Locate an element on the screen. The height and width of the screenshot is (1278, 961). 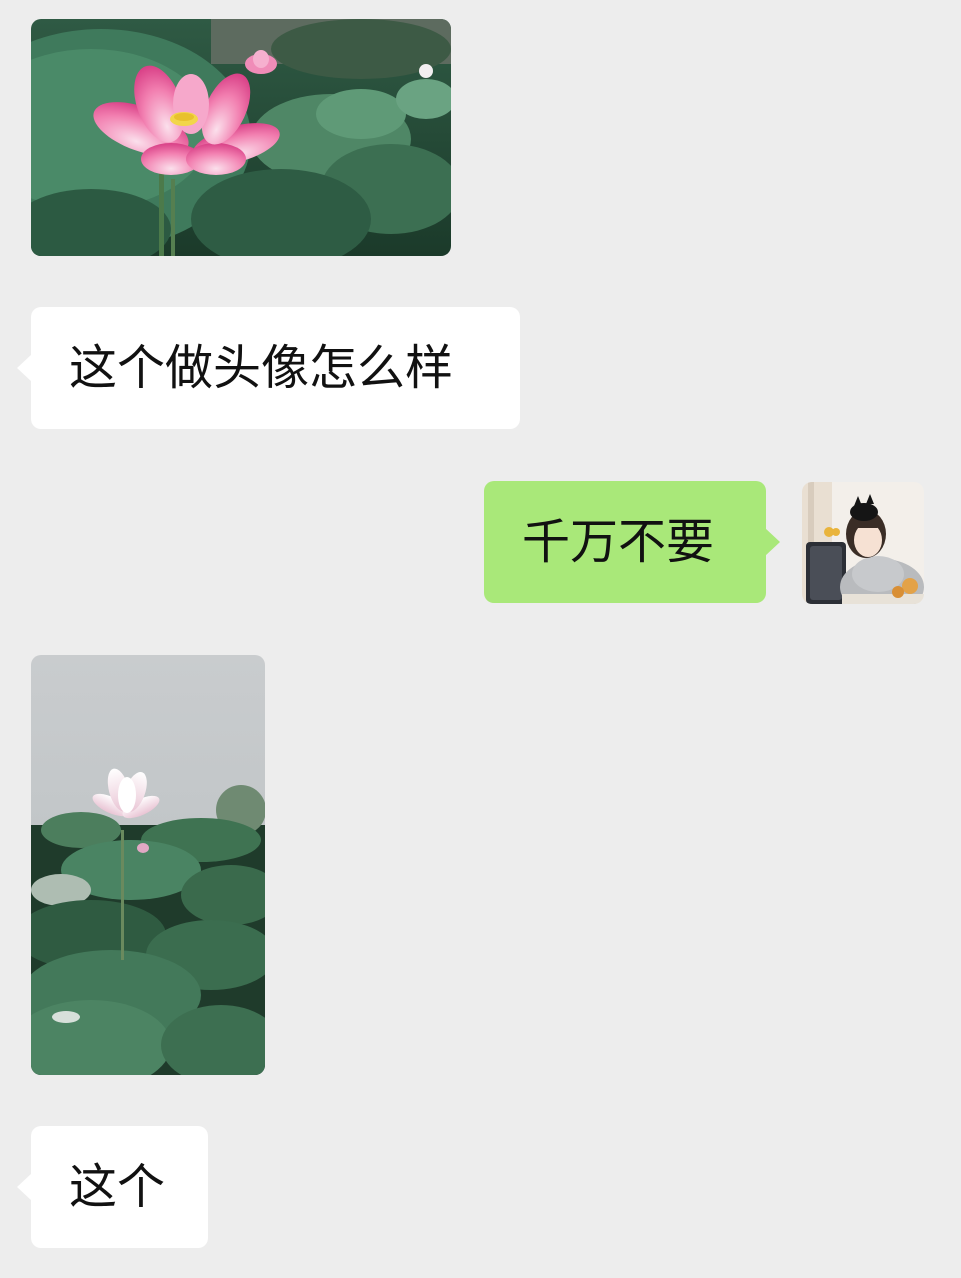
girl-with-cat-avatar is located at coordinates (863, 543).